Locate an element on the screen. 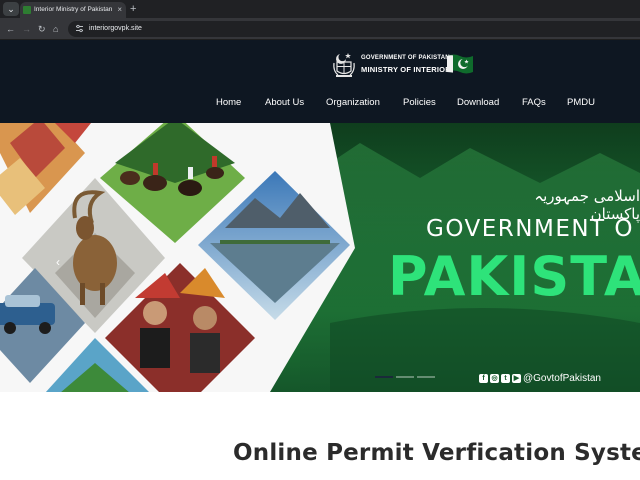 The image size is (640, 480). hero-title-line2: PAKISTA is located at coordinates (514, 276).